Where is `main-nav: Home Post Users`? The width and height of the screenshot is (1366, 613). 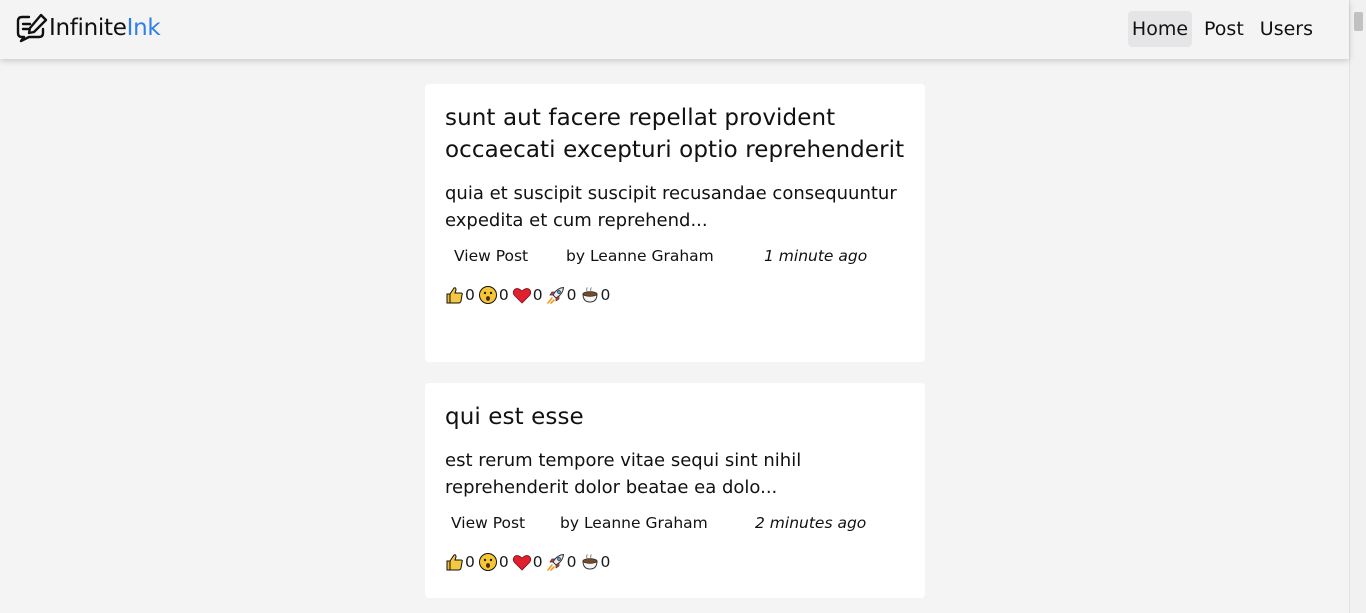 main-nav: Home Post Users is located at coordinates (1222, 29).